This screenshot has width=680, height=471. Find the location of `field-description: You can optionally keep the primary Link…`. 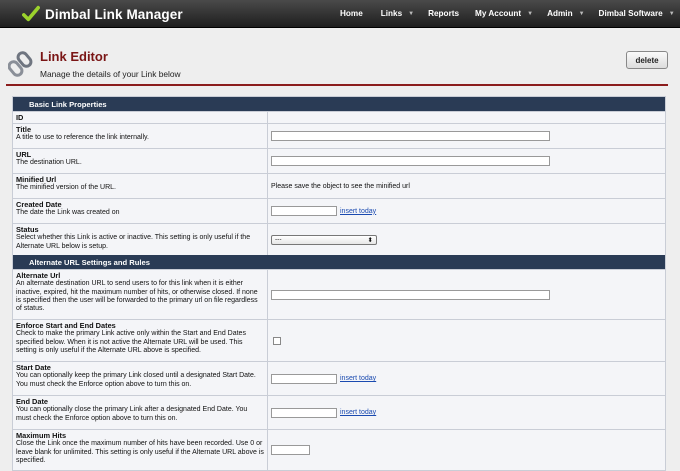

field-description: You can optionally keep the primary Link… is located at coordinates (136, 380).